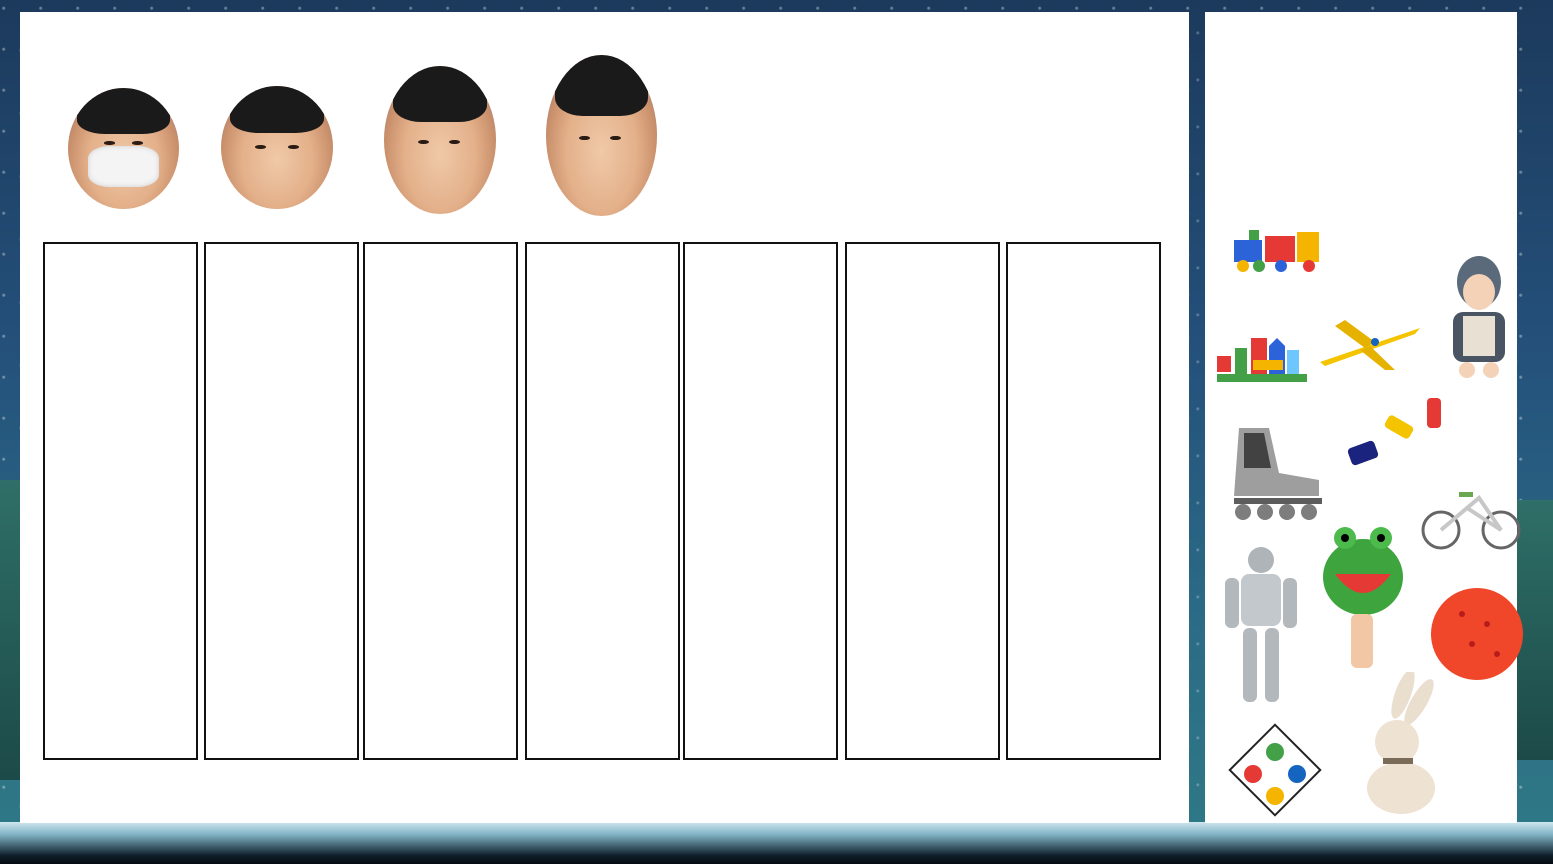 The width and height of the screenshot is (1553, 864). What do you see at coordinates (1400, 747) in the screenshot?
I see `plush-bunny-icon` at bounding box center [1400, 747].